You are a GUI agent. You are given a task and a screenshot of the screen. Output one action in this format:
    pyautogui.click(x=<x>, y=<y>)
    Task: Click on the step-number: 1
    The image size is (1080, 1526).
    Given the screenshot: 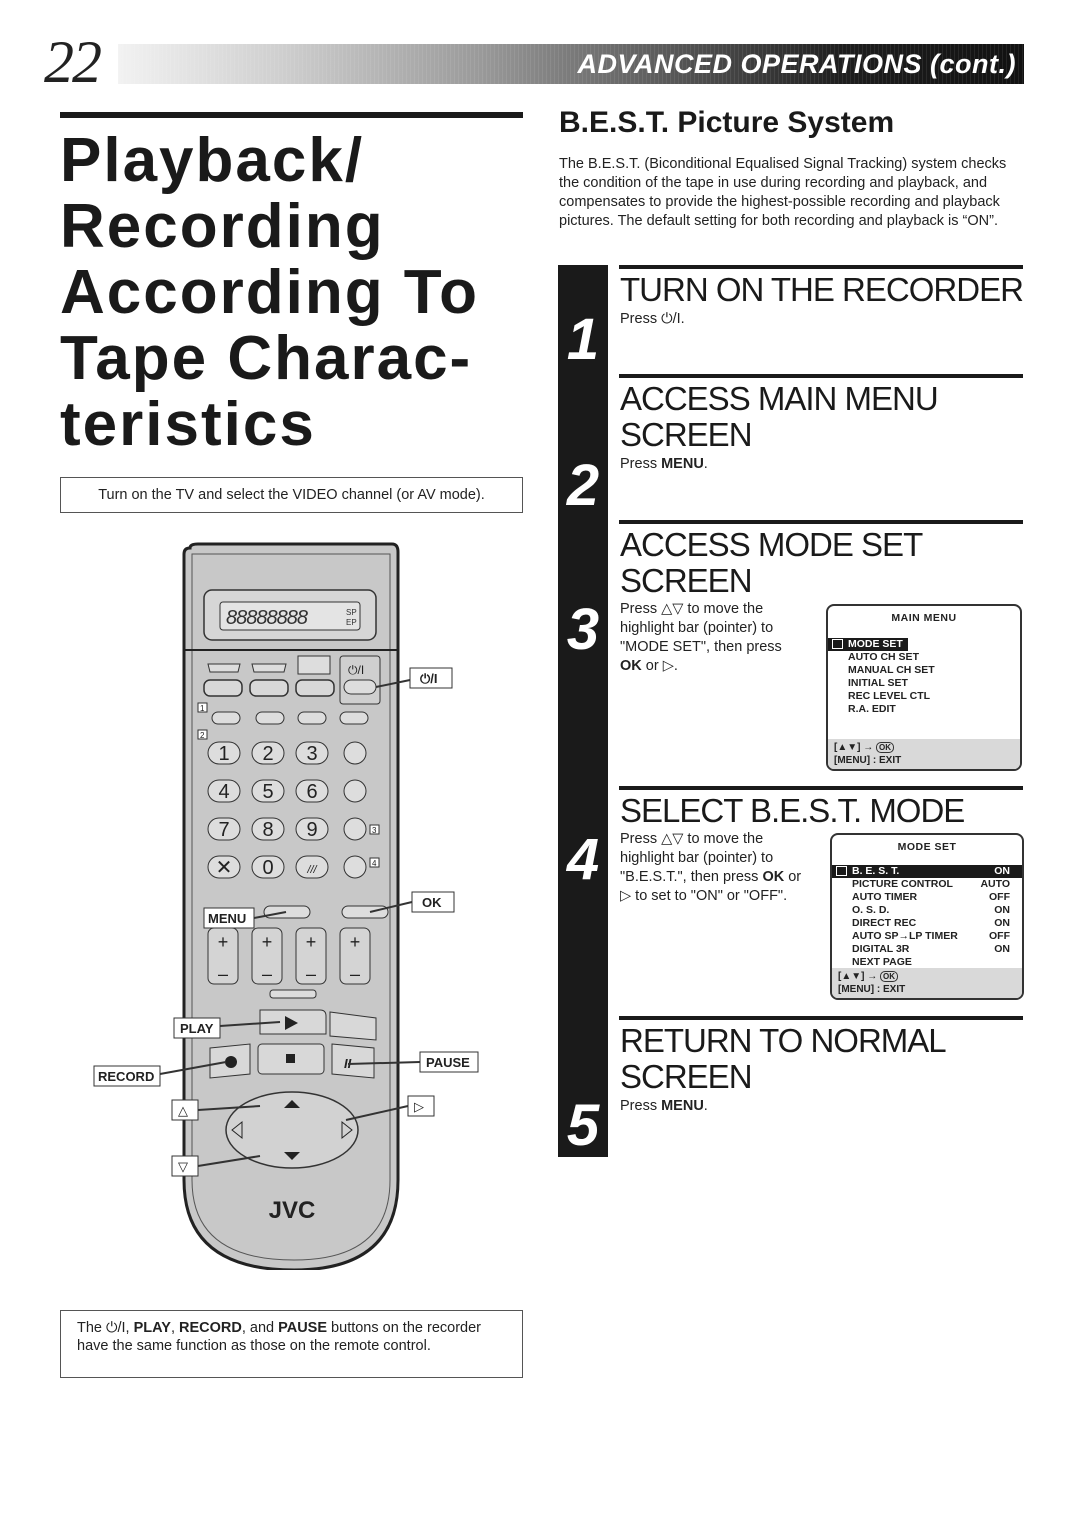 What is the action you would take?
    pyautogui.click(x=583, y=339)
    